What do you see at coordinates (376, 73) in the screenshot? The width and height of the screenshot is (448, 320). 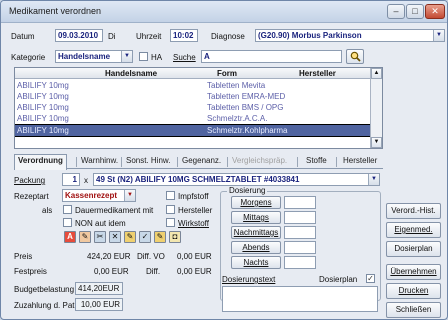 I see `scroll-up-icon: ▲` at bounding box center [376, 73].